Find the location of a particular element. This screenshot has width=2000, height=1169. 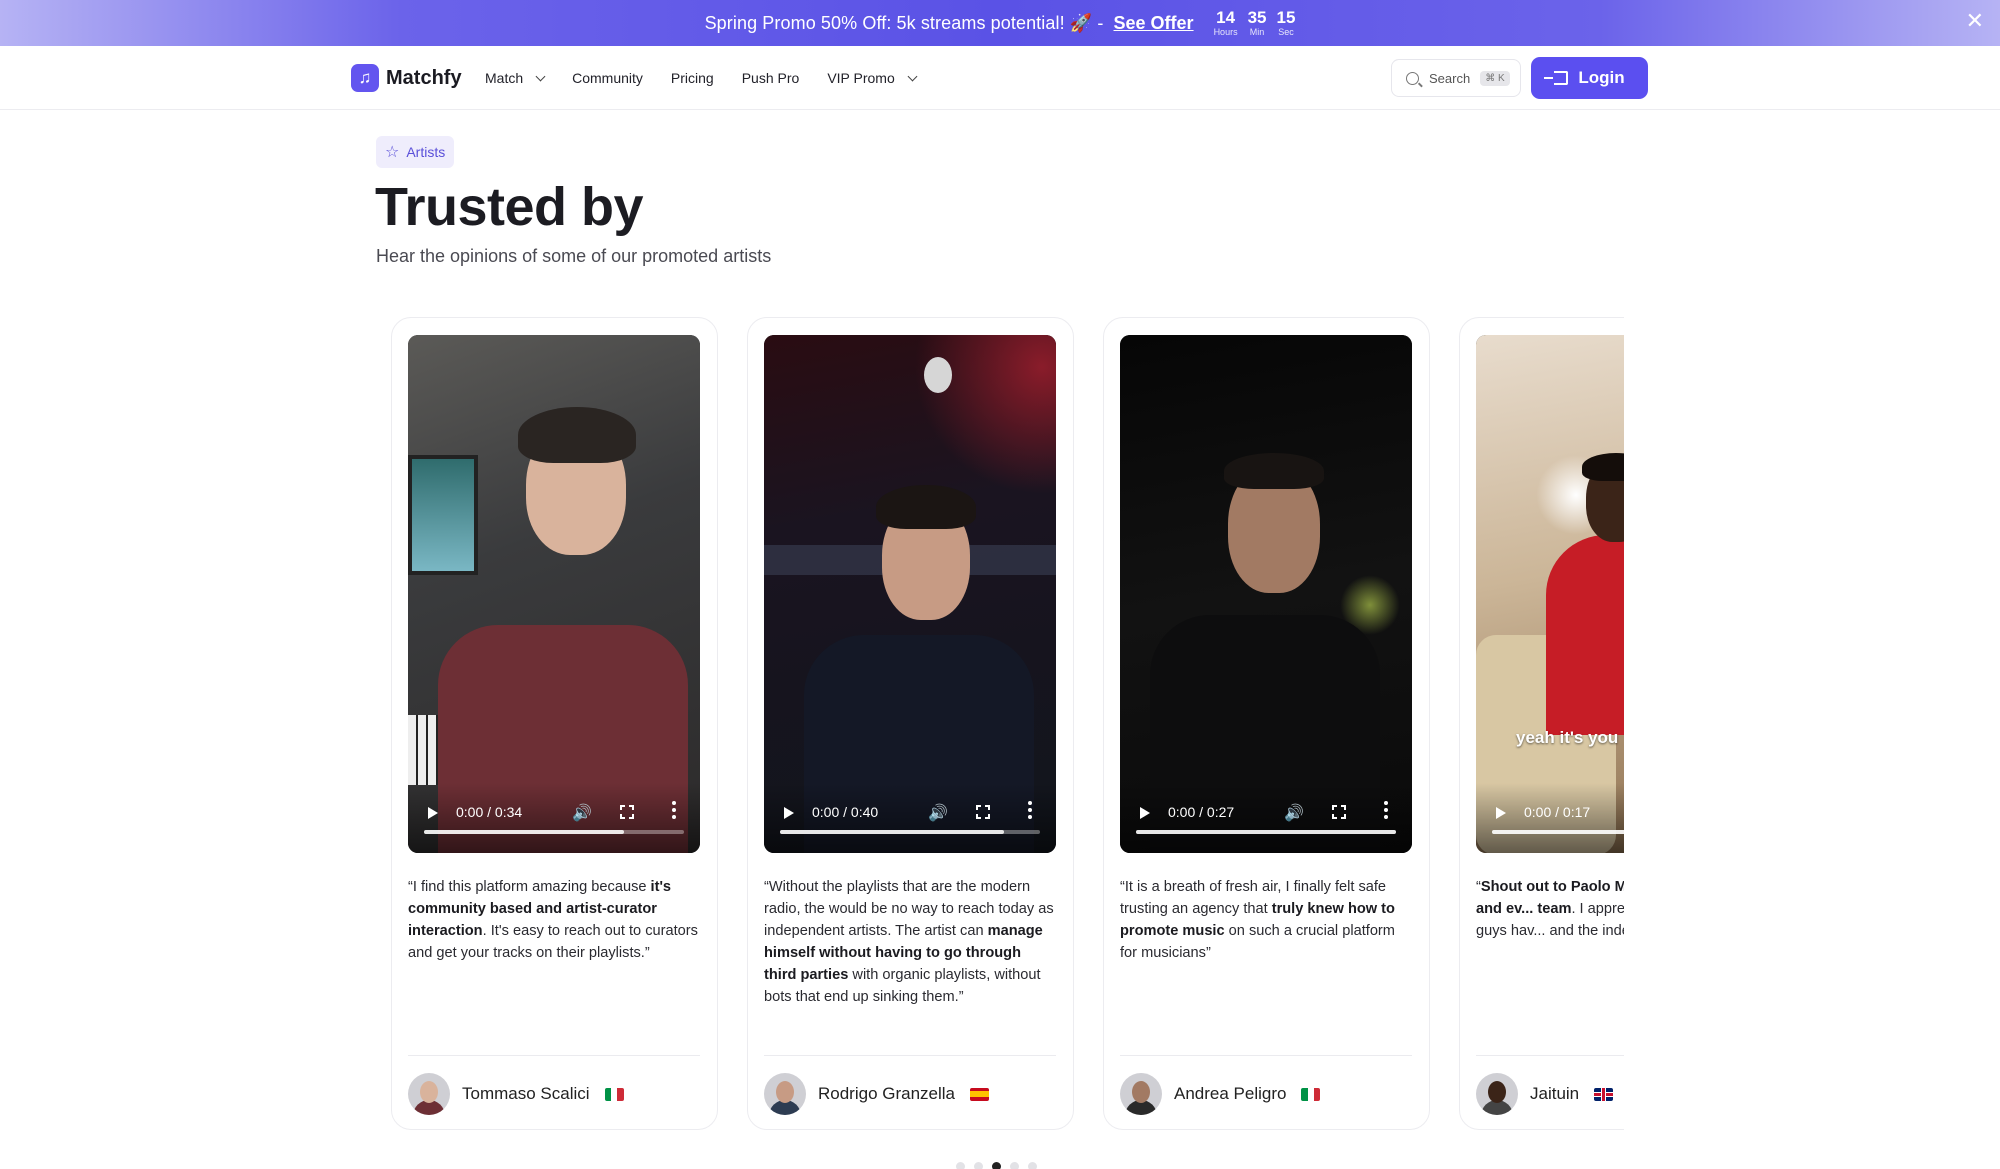

nav-item-label: Community is located at coordinates (607, 78).